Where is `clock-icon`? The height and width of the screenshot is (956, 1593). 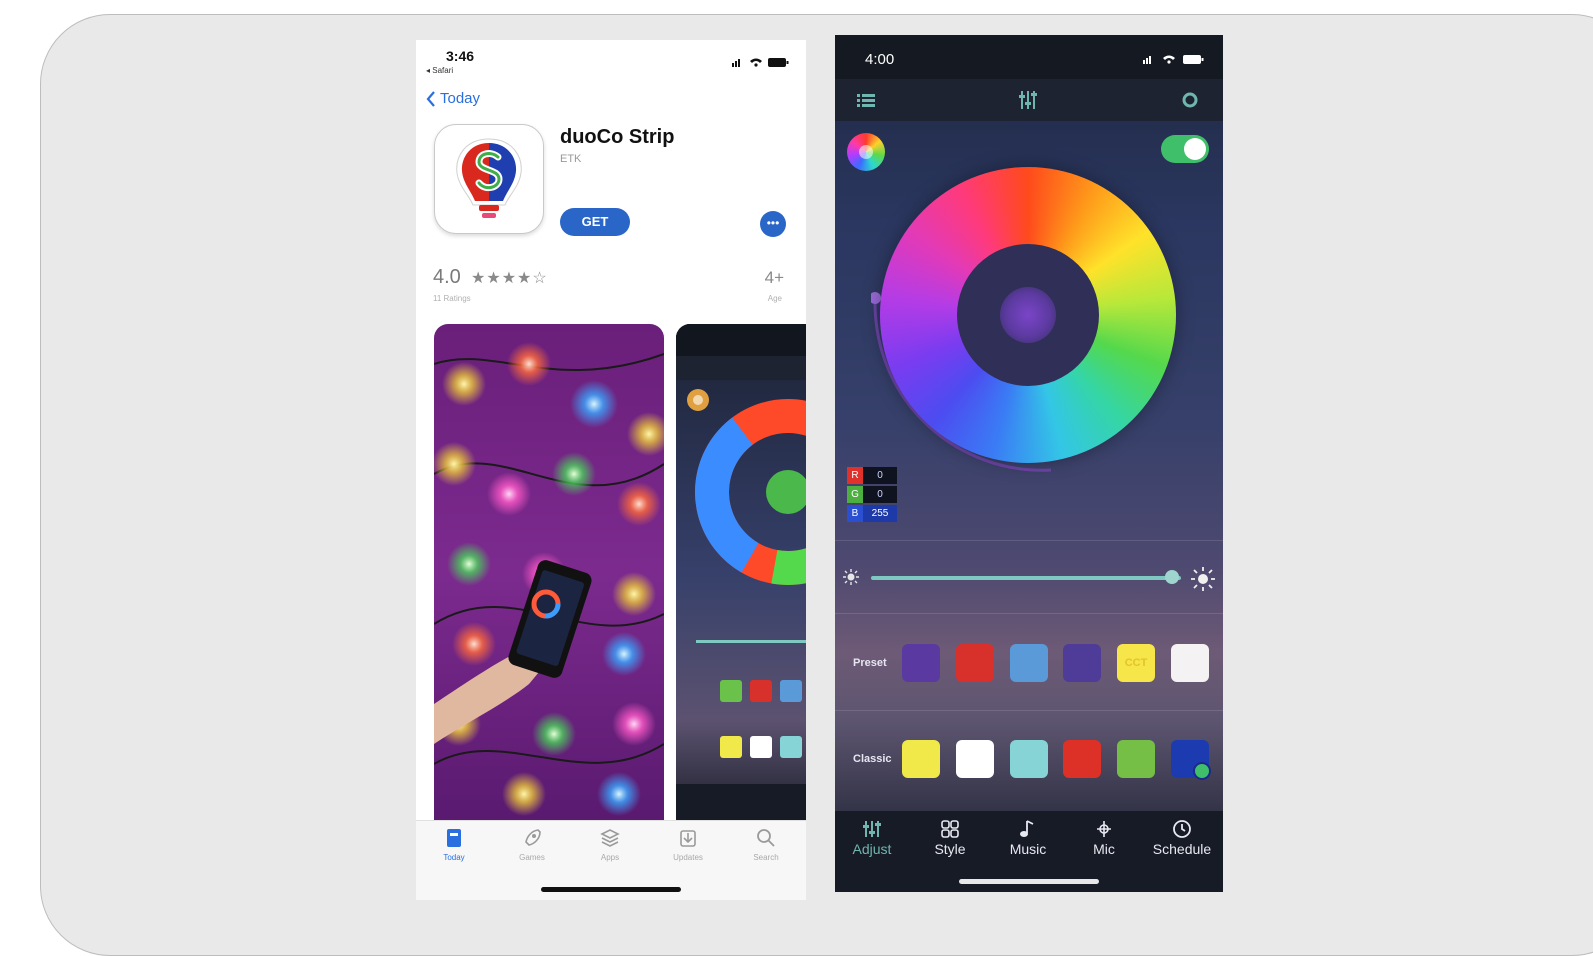
clock-icon is located at coordinates (1182, 829).